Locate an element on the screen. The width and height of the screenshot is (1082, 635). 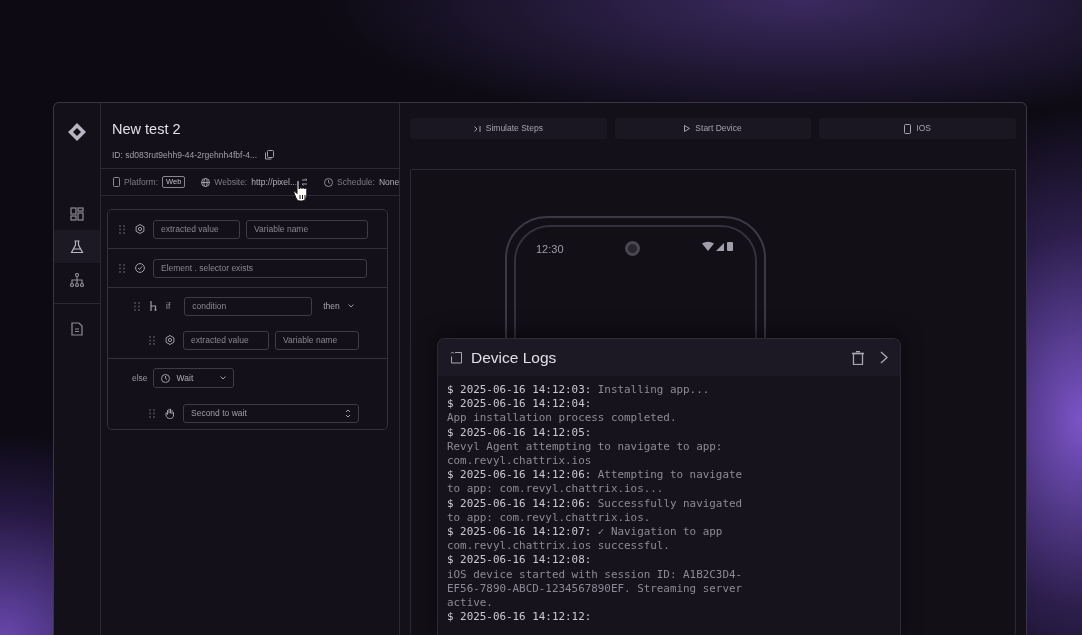
log-message: com.revyl.chattrix.ios is located at coordinates (519, 460).